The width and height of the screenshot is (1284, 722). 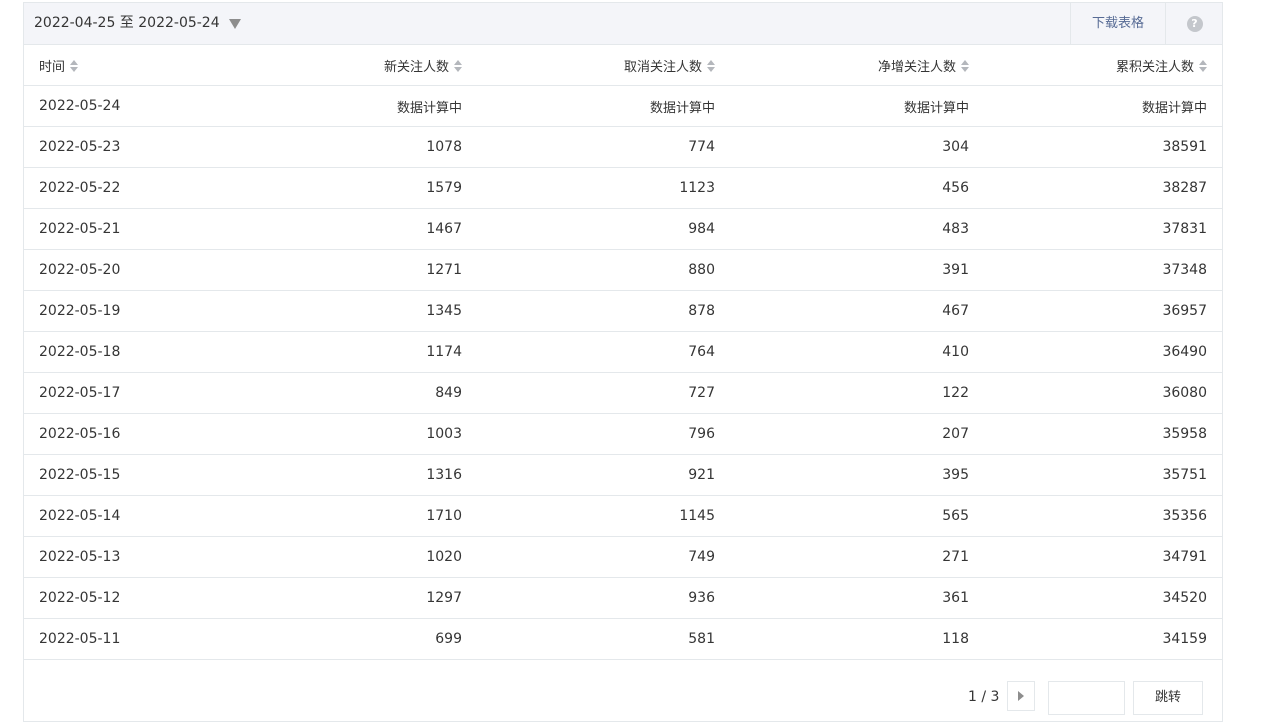 I want to click on cell-new-followers: 1467, so click(x=378, y=229).